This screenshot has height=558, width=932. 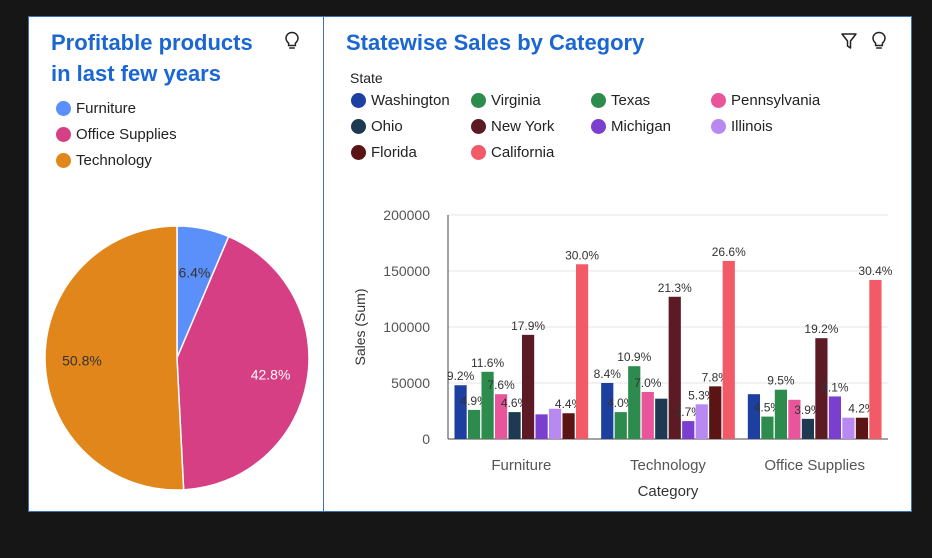 What do you see at coordinates (501, 385) in the screenshot?
I see `bar-data-label: 7.6%` at bounding box center [501, 385].